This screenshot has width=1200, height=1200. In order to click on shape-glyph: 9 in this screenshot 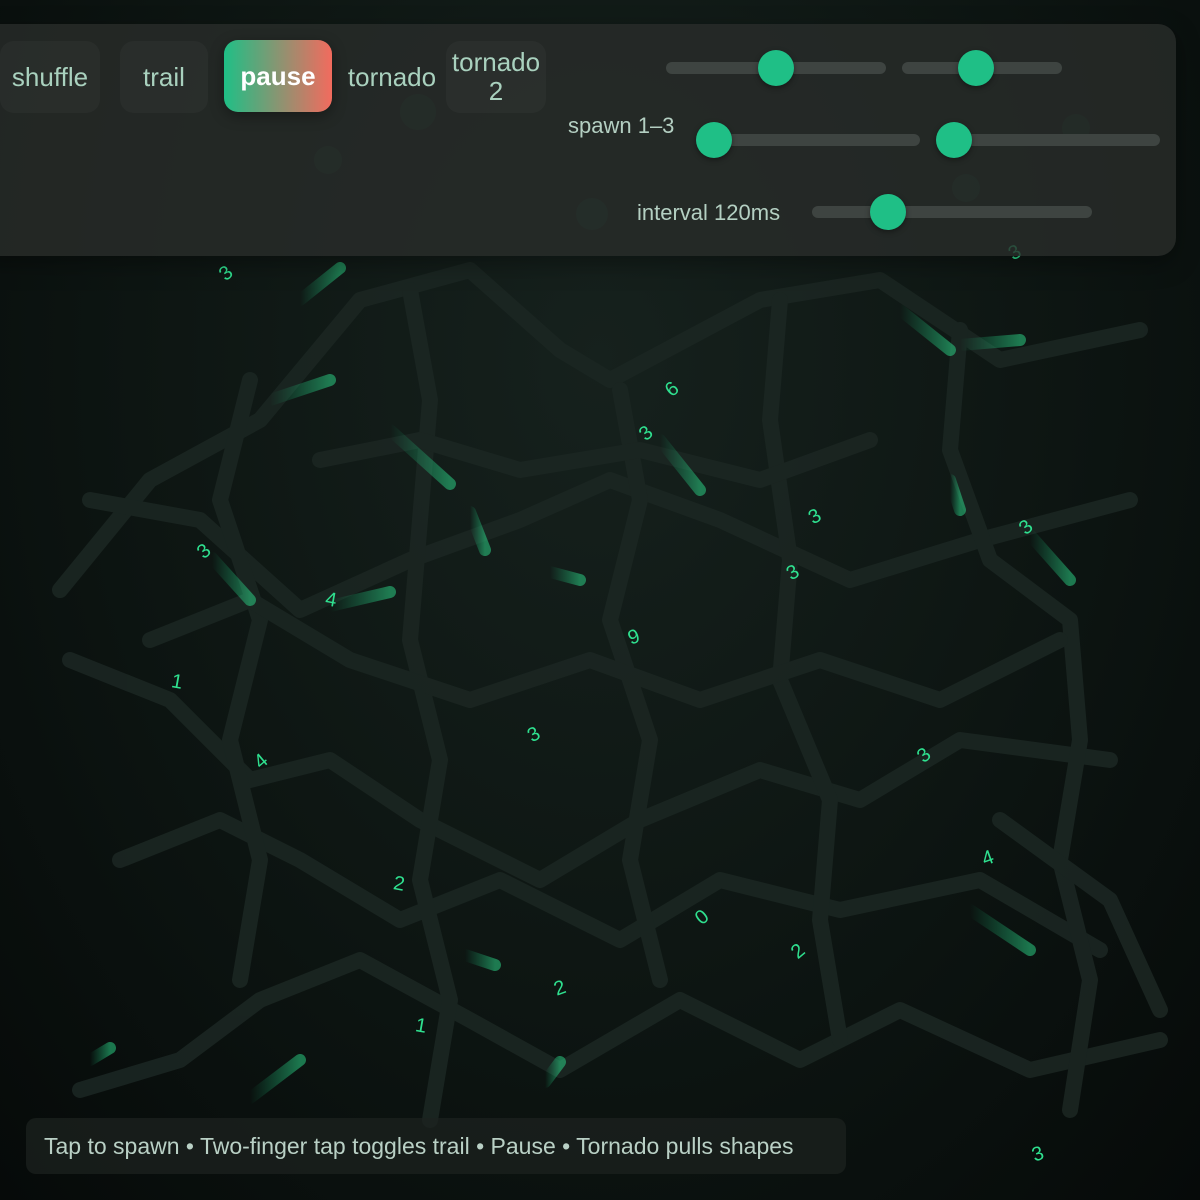, I will do `click(634, 637)`.